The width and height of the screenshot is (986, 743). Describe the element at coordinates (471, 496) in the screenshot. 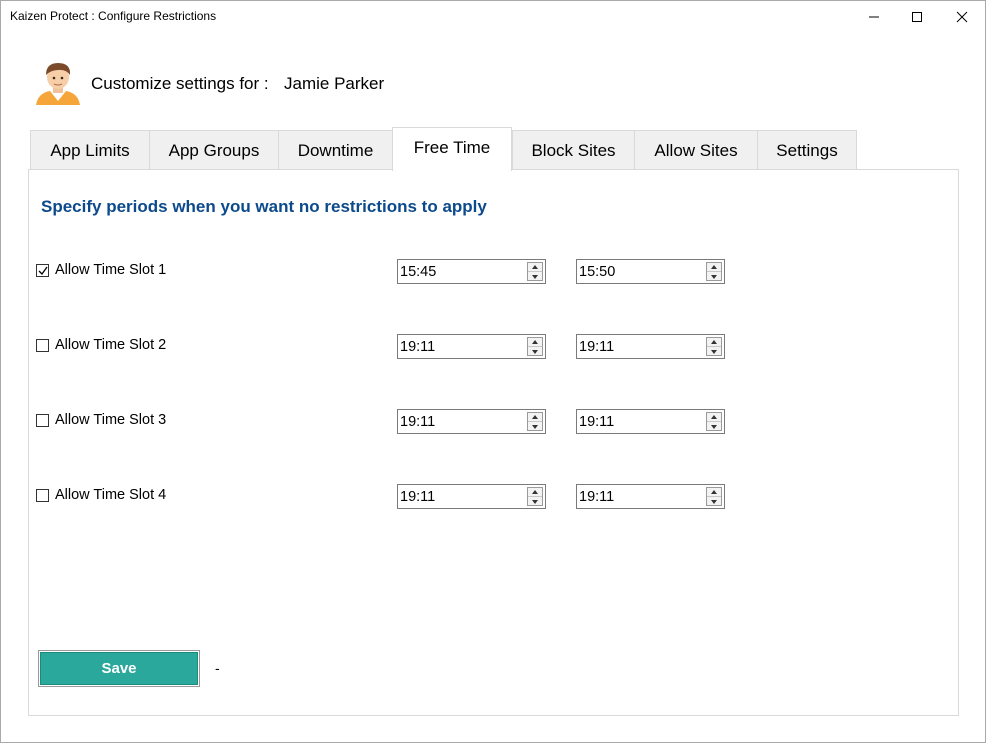

I see `slot-4-start-time: 19:11` at that location.